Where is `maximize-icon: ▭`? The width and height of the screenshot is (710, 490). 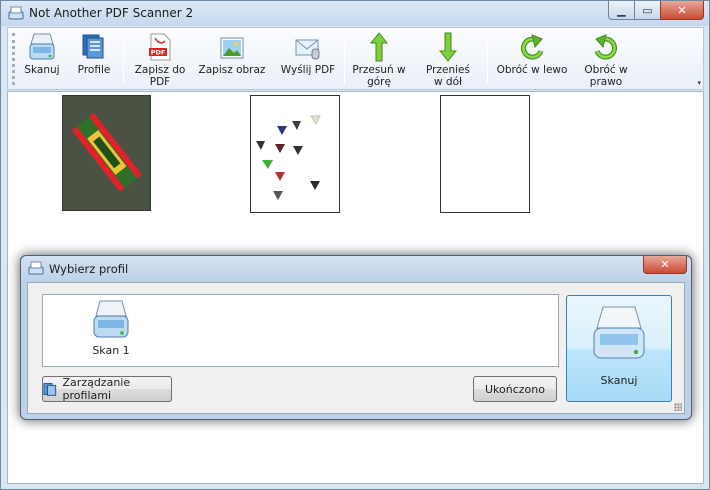 maximize-icon: ▭ is located at coordinates (647, 10).